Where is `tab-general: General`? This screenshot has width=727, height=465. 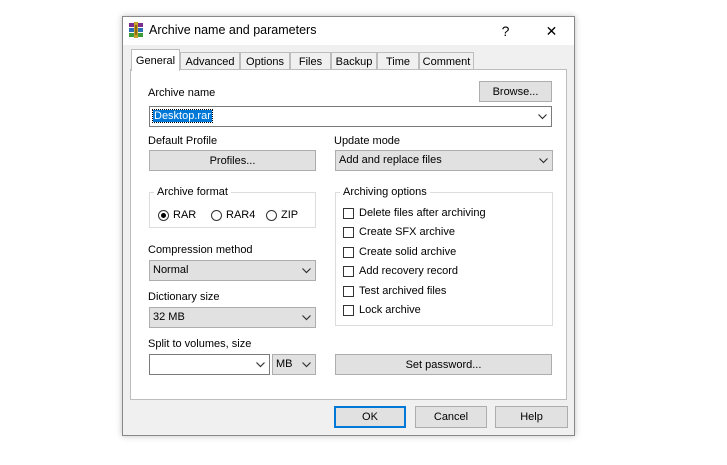
tab-general: General is located at coordinates (155, 60).